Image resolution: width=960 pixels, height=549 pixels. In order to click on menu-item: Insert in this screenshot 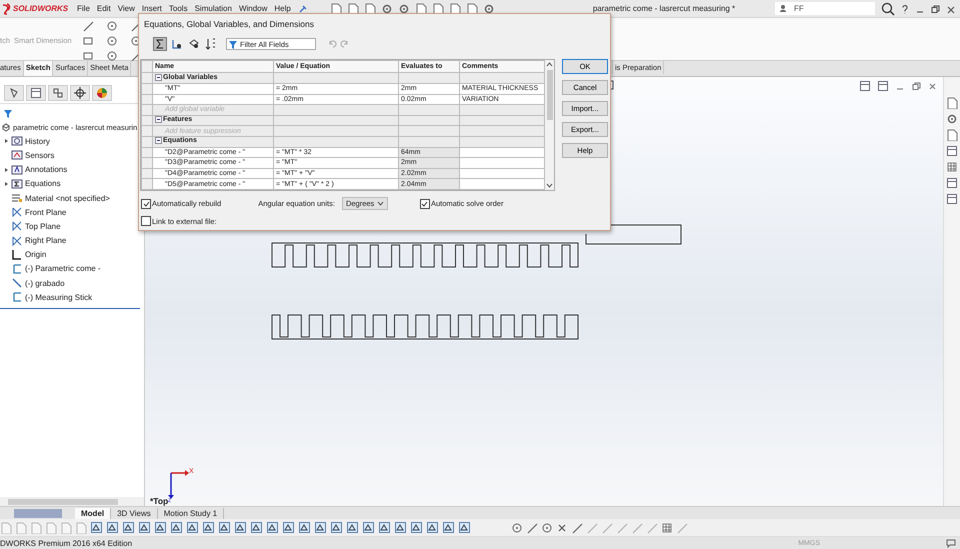, I will do `click(152, 8)`.